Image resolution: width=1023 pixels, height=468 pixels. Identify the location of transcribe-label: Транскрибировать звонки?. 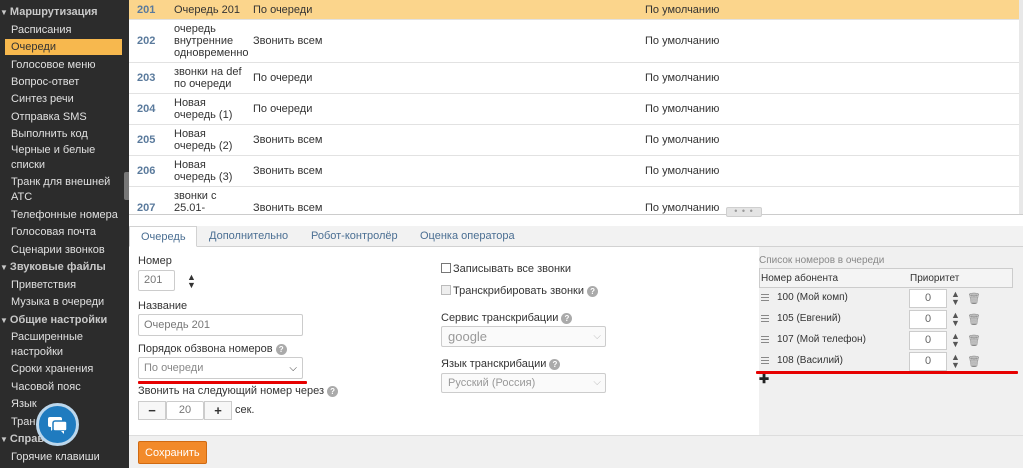
(526, 291).